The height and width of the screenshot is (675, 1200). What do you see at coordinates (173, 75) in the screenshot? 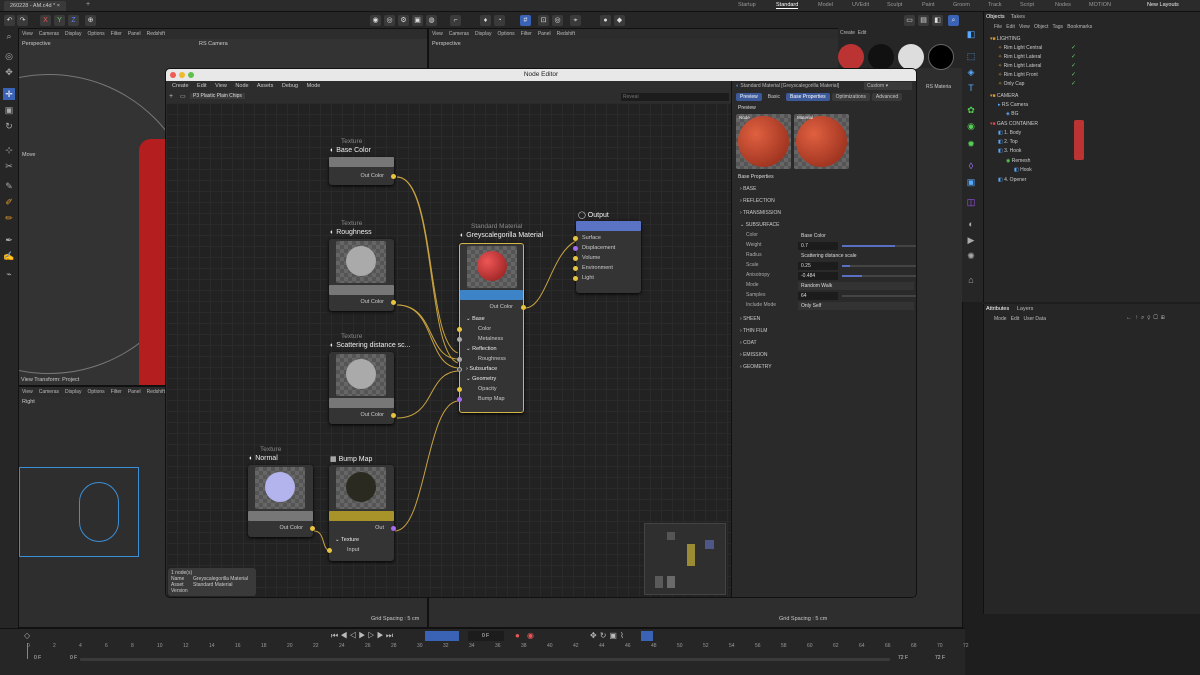
I see `close-icon` at bounding box center [173, 75].